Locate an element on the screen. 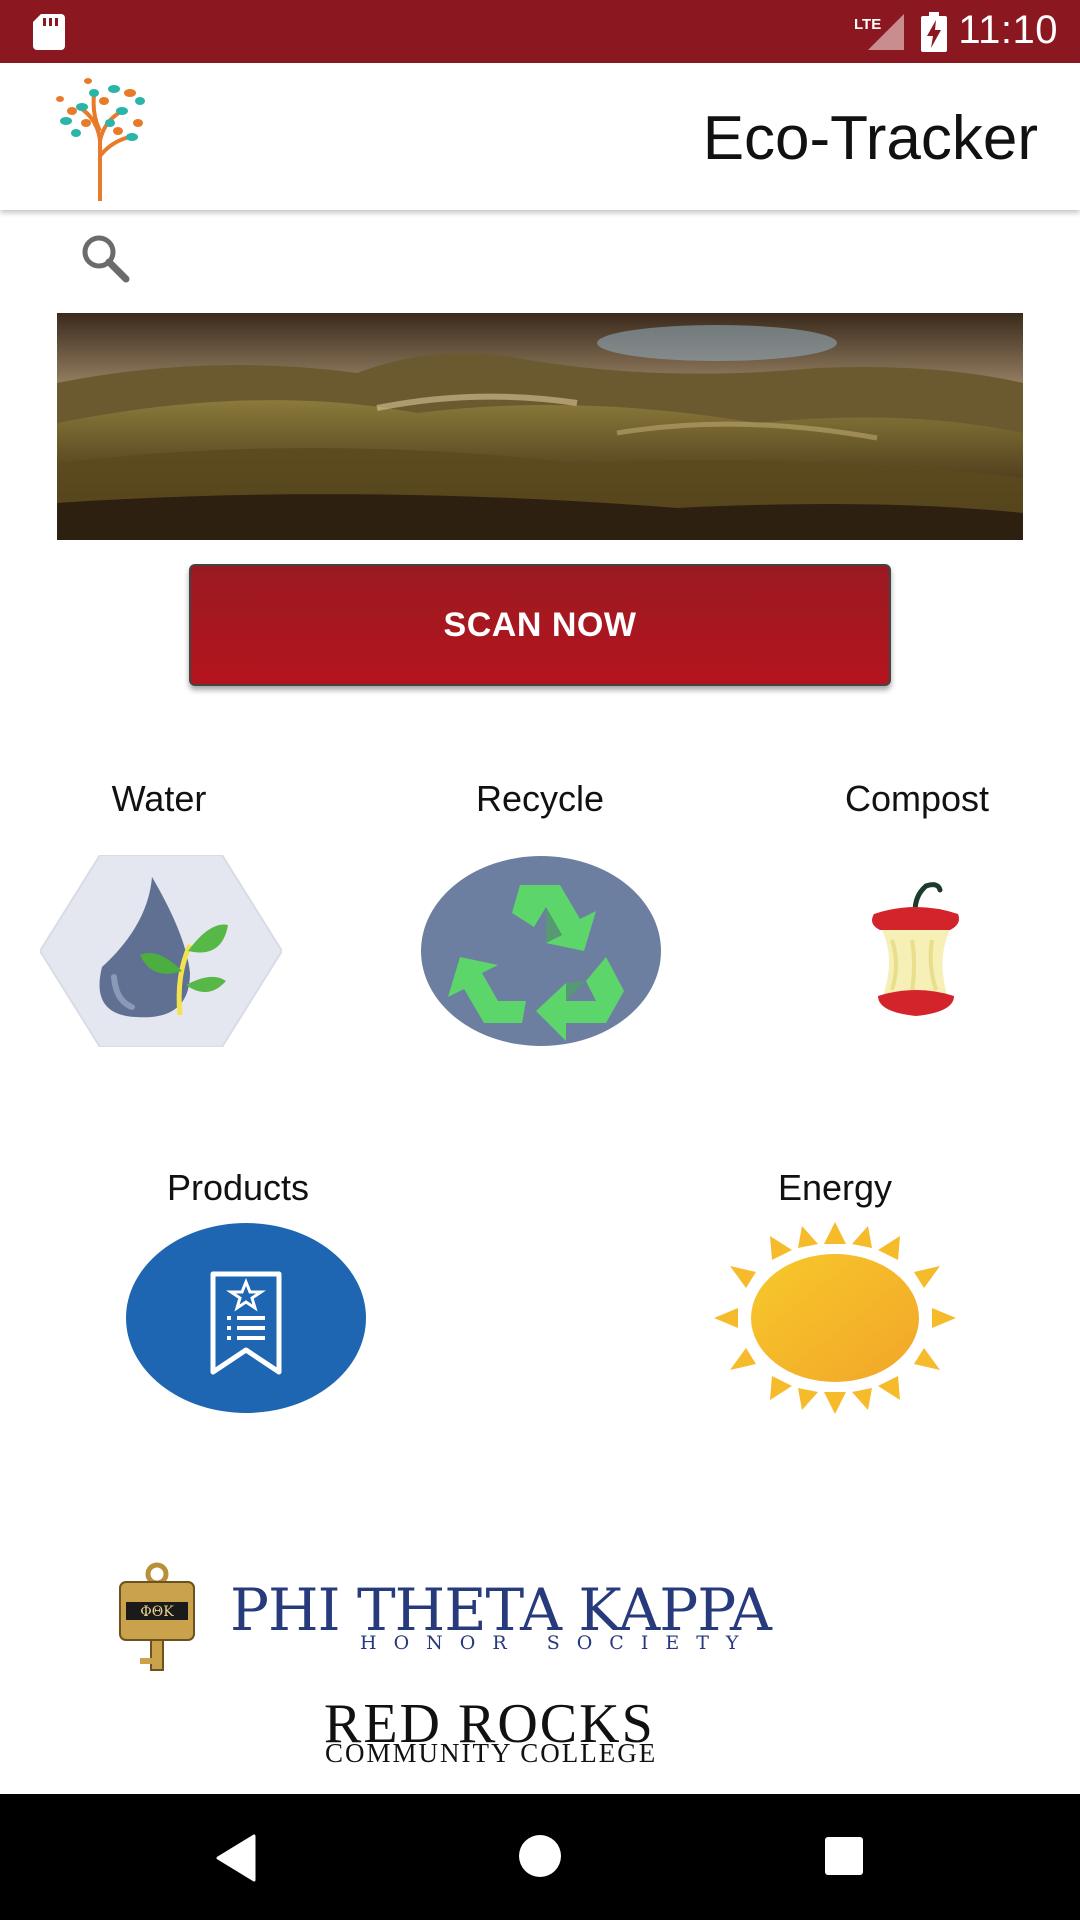 The image size is (1080, 1920). ptk-key-text: ΦΘΚ is located at coordinates (157, 1612).